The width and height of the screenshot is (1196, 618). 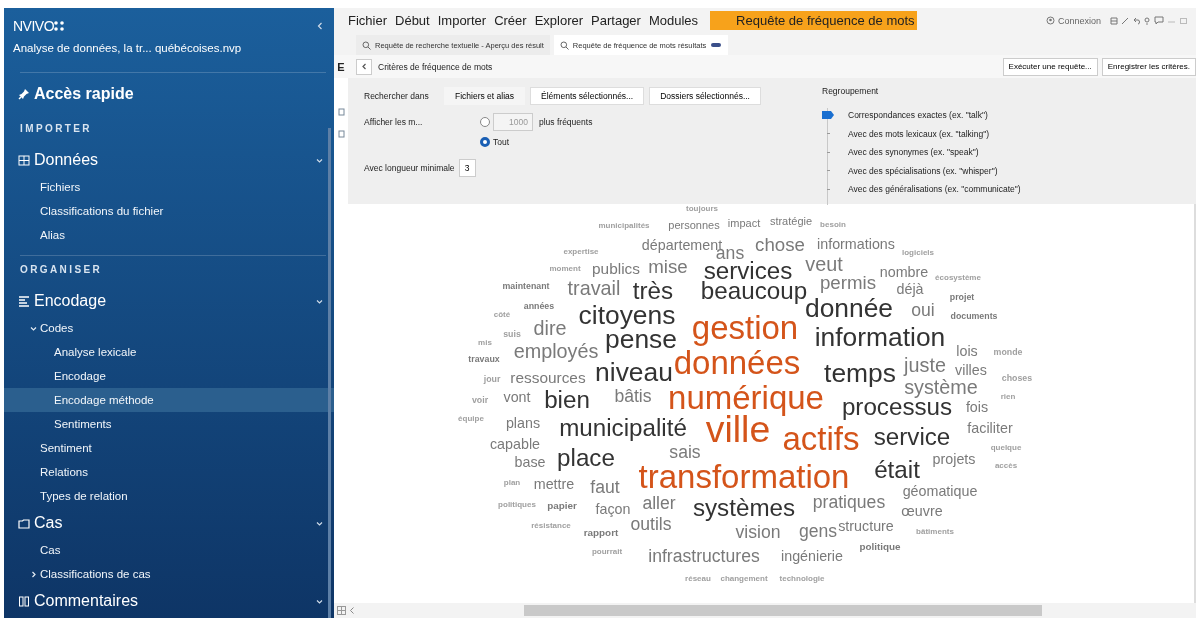 What do you see at coordinates (1006, 448) in the screenshot?
I see `cloud-word: quelque` at bounding box center [1006, 448].